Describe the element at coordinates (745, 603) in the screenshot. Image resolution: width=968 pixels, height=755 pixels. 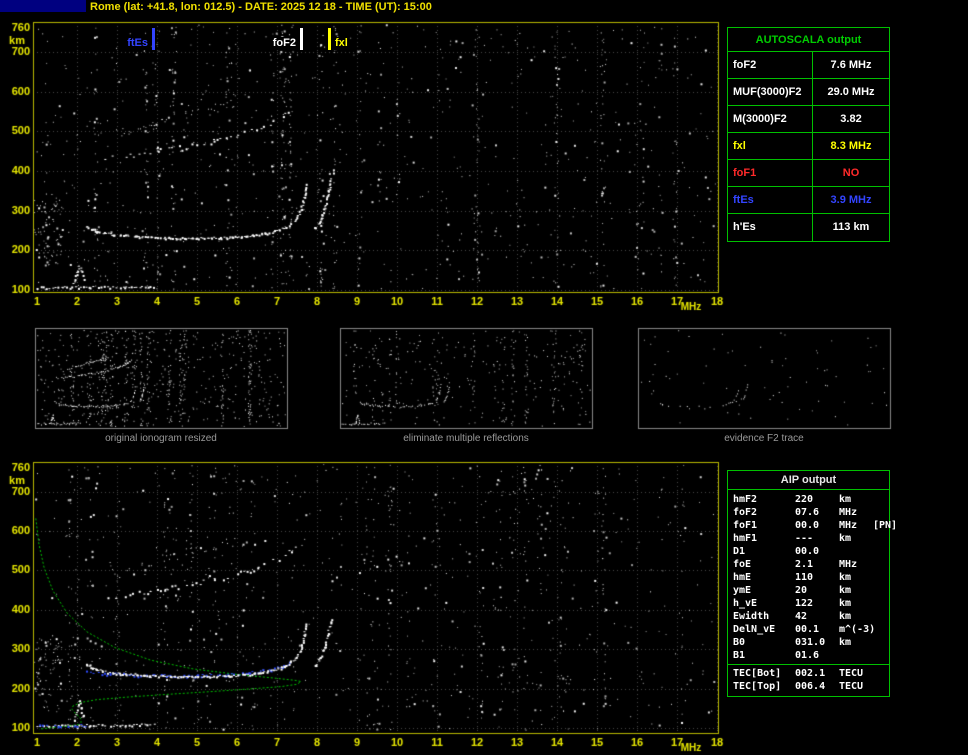
I see `aip-row-label: h_vE` at that location.